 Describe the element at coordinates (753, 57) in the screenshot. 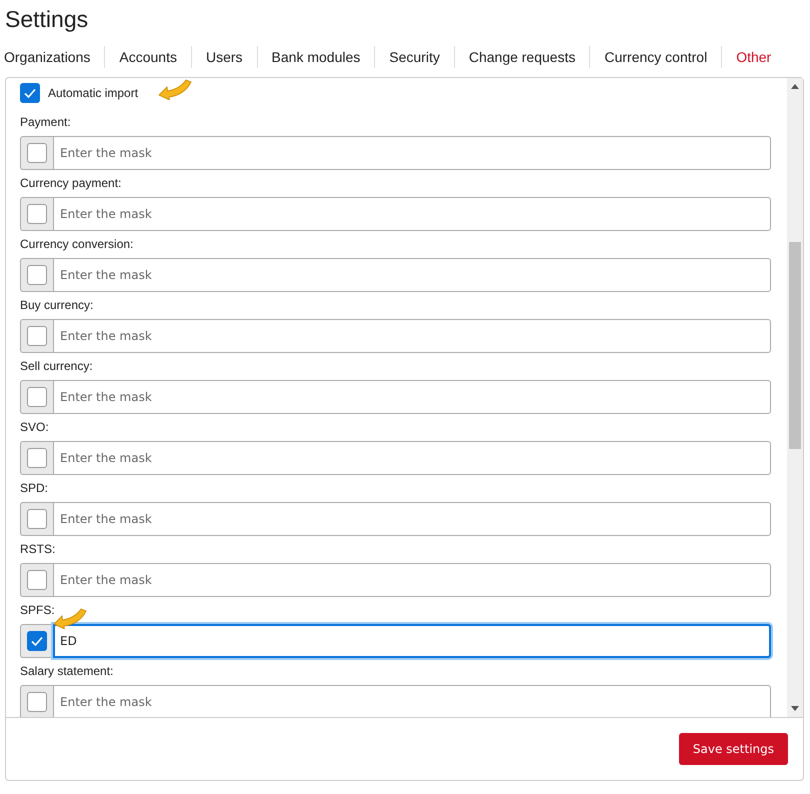

I see `tab: Other` at that location.